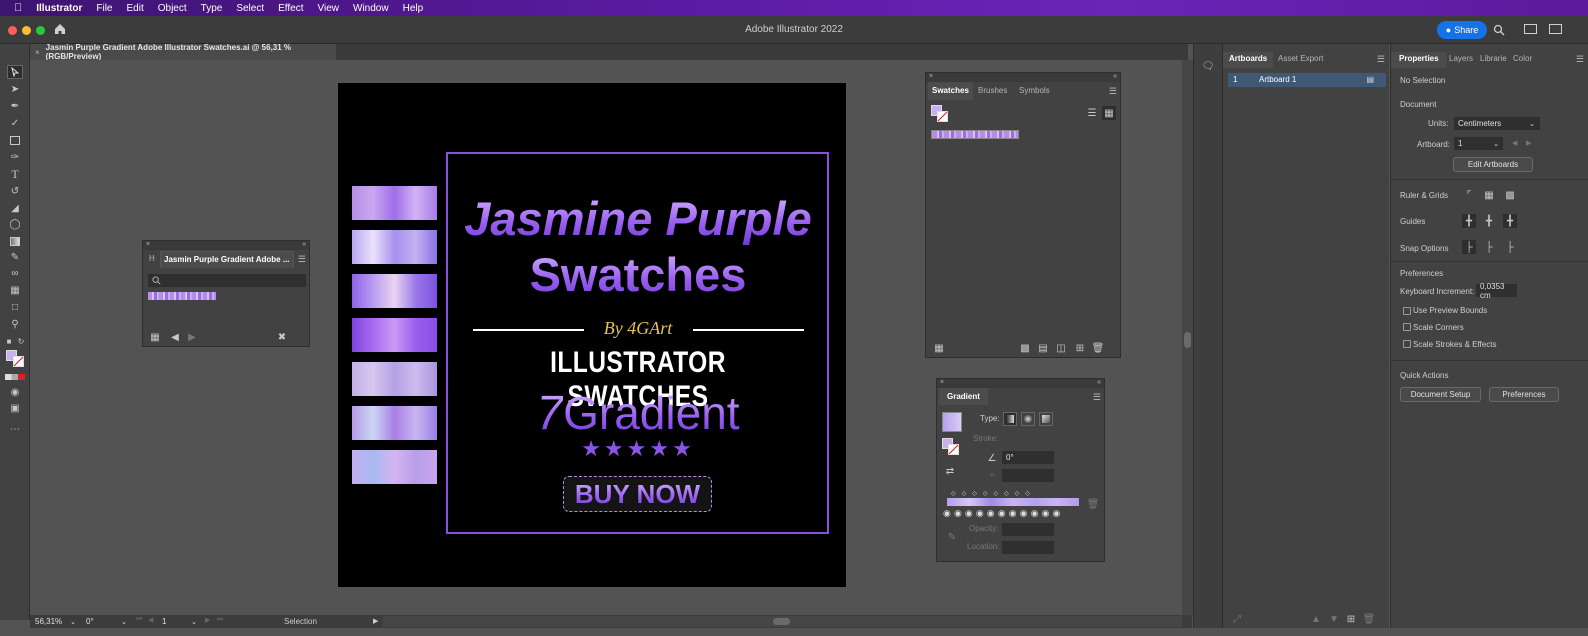 The width and height of the screenshot is (1588, 636). What do you see at coordinates (1555, 29) in the screenshot?
I see `workspace-switcher-icon` at bounding box center [1555, 29].